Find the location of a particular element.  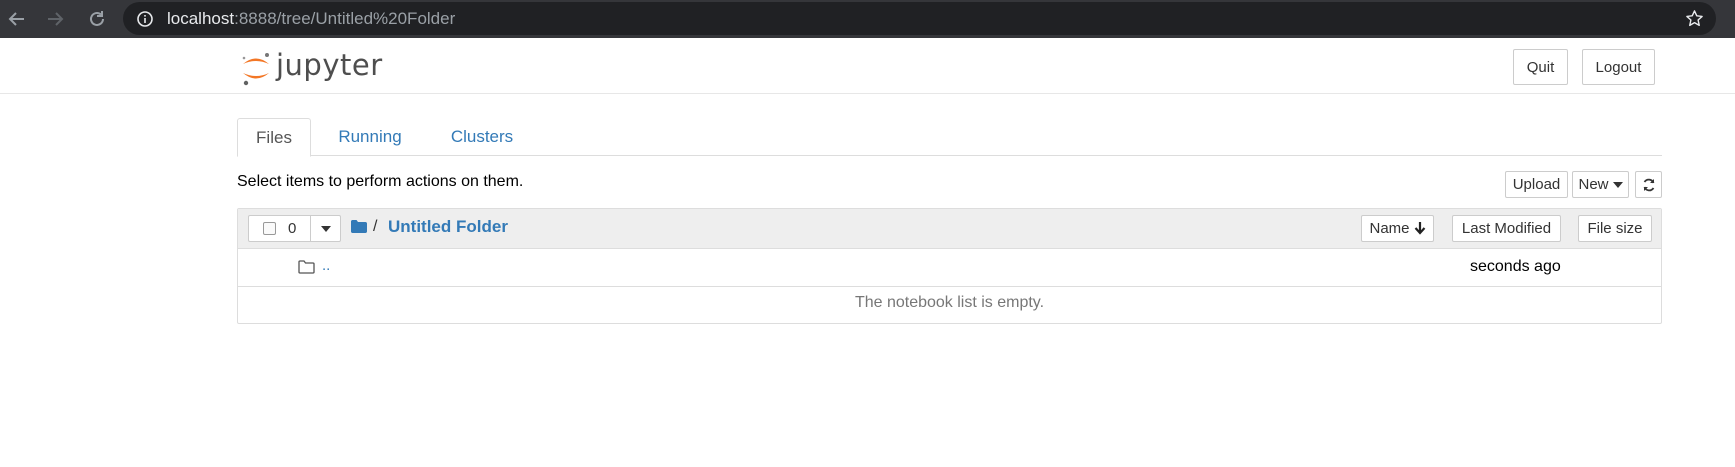

address-bar: localhost:8888/tree/Untitled%20Folder is located at coordinates (919, 18).